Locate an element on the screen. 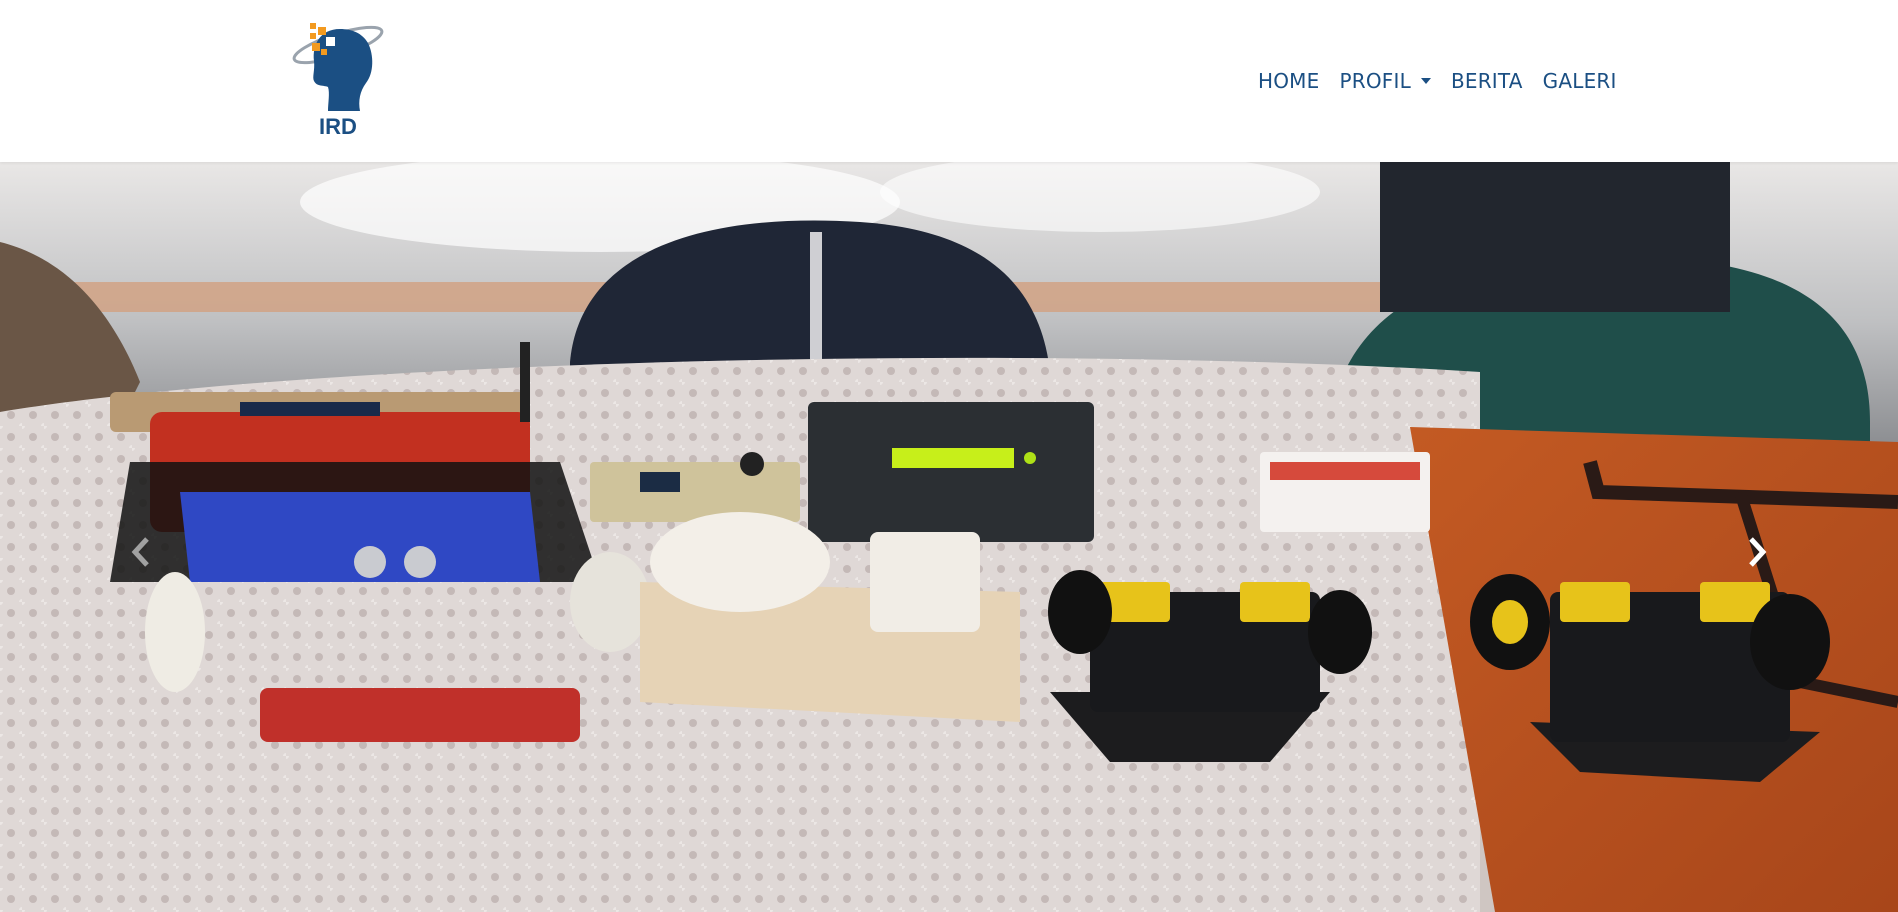 The height and width of the screenshot is (912, 1898). nav-galeri-label: GALERI is located at coordinates (1579, 81).